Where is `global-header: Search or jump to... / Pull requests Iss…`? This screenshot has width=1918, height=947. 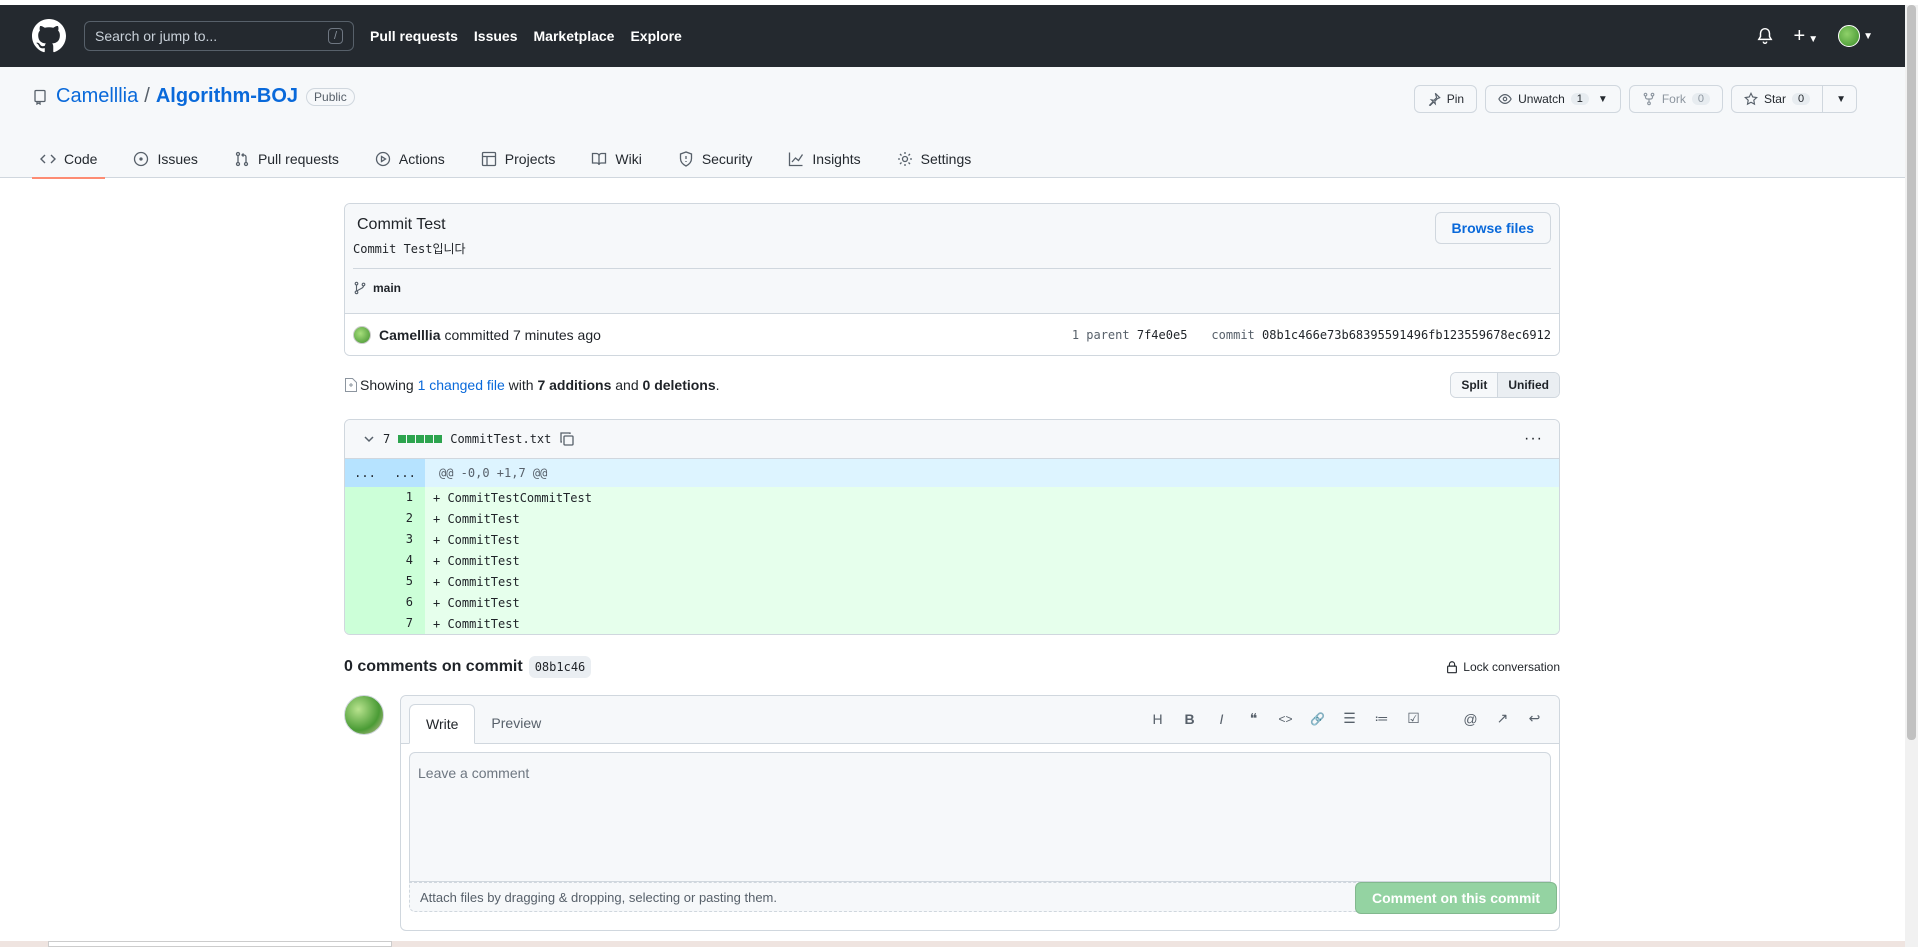
global-header: Search or jump to... / Pull requests Iss… is located at coordinates (952, 36).